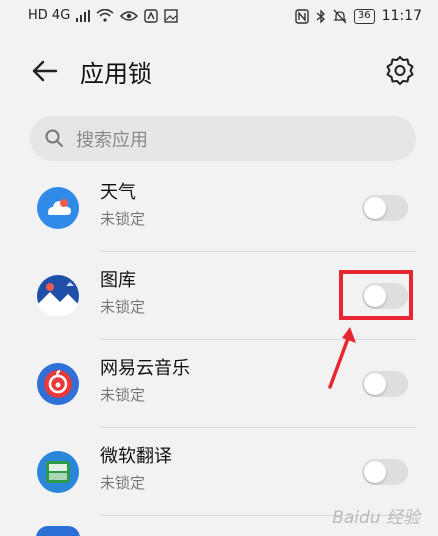  What do you see at coordinates (129, 15) in the screenshot?
I see `eye-icon` at bounding box center [129, 15].